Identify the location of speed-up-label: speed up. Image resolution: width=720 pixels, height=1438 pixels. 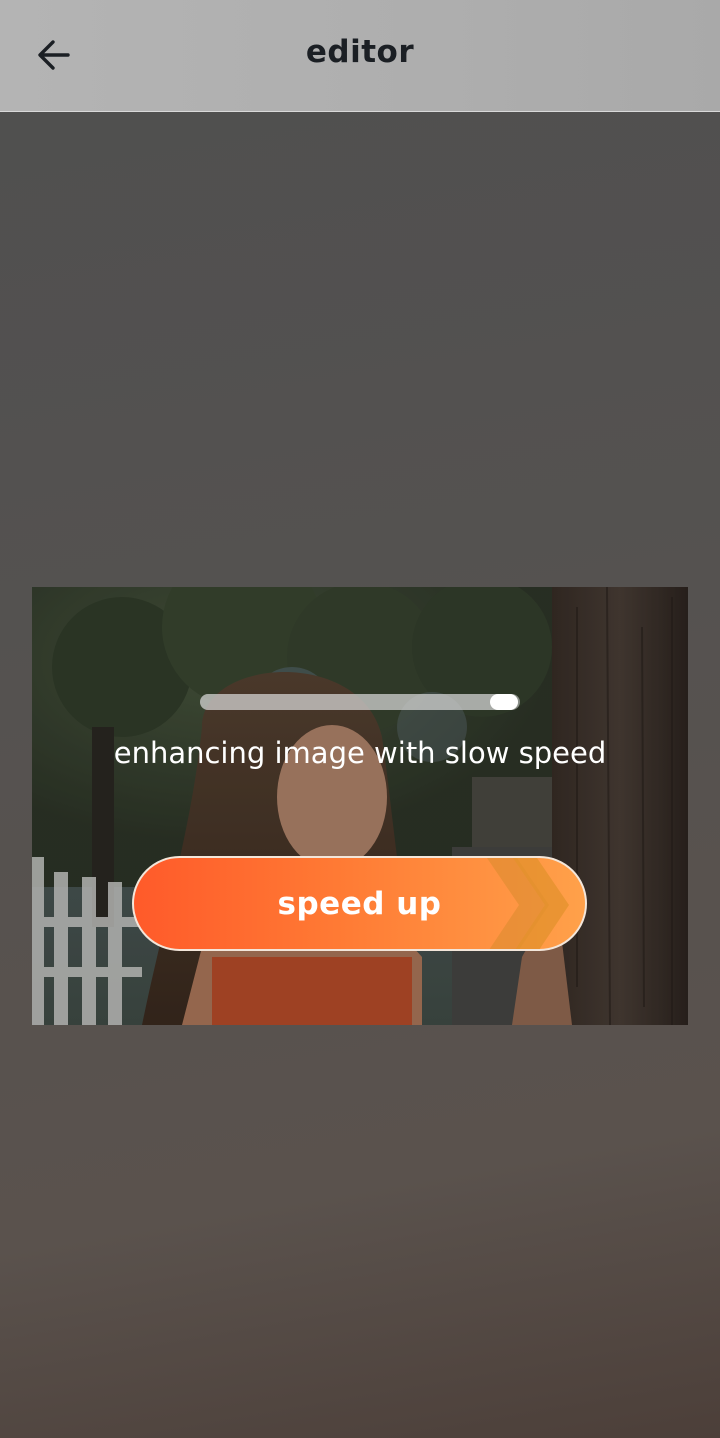
(359, 904).